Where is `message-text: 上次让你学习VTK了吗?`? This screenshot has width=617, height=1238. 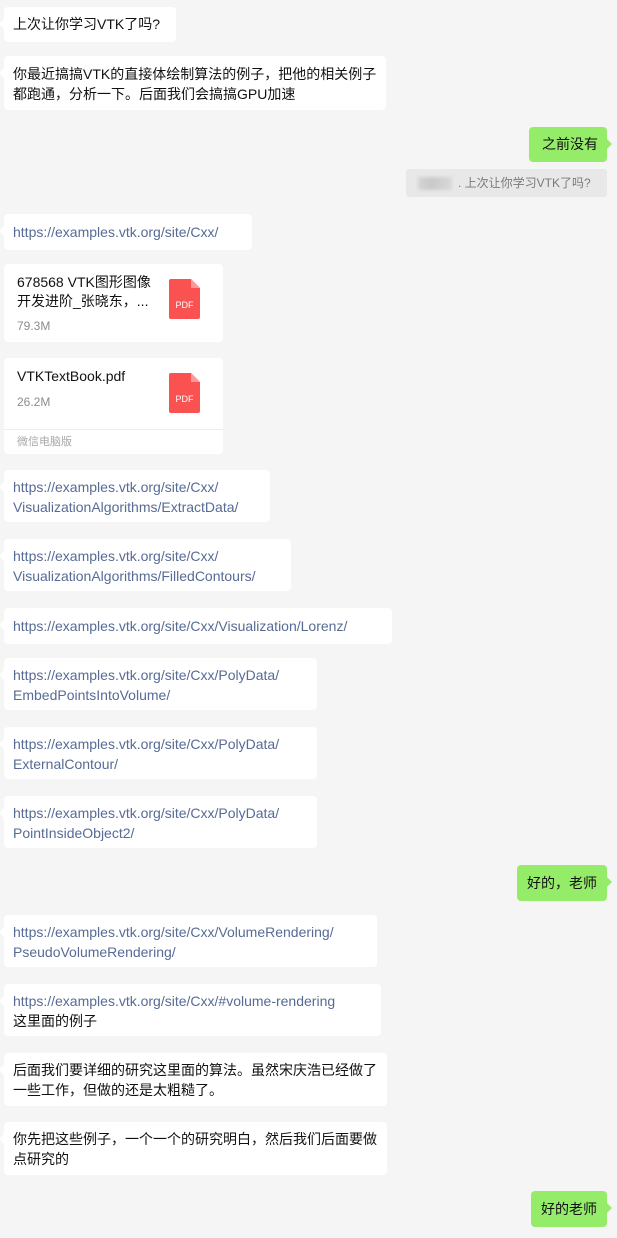 message-text: 上次让你学习VTK了吗? is located at coordinates (87, 24).